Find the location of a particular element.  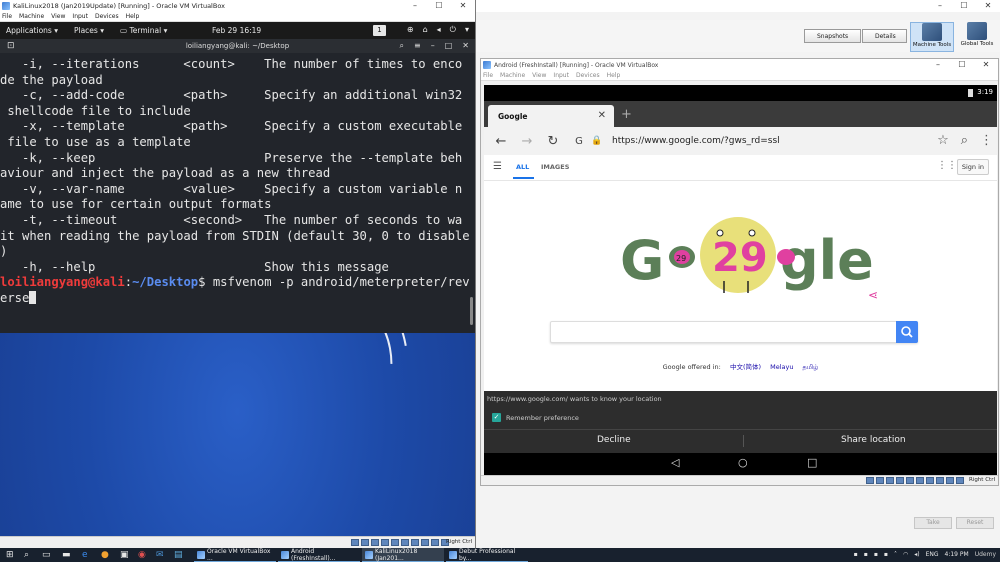

address-bar: https://www.google.com/?gws_rd=ssl is located at coordinates (696, 141).